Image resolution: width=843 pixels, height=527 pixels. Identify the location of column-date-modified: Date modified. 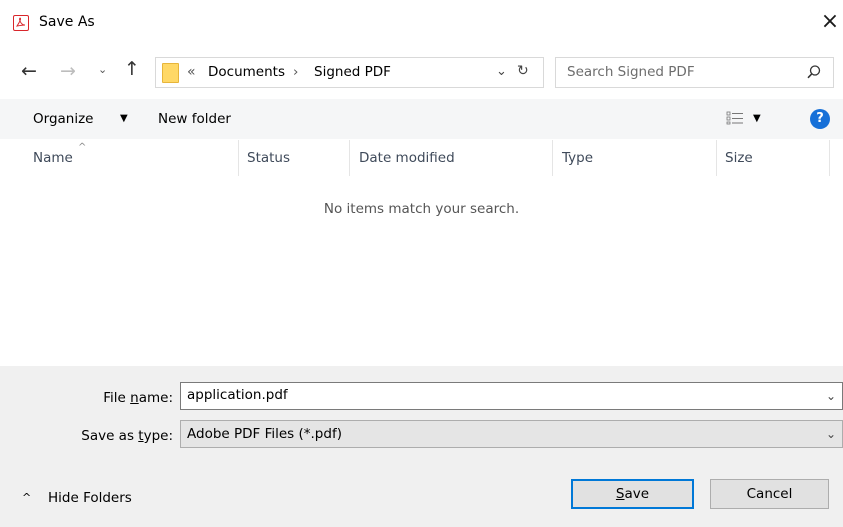
(407, 158).